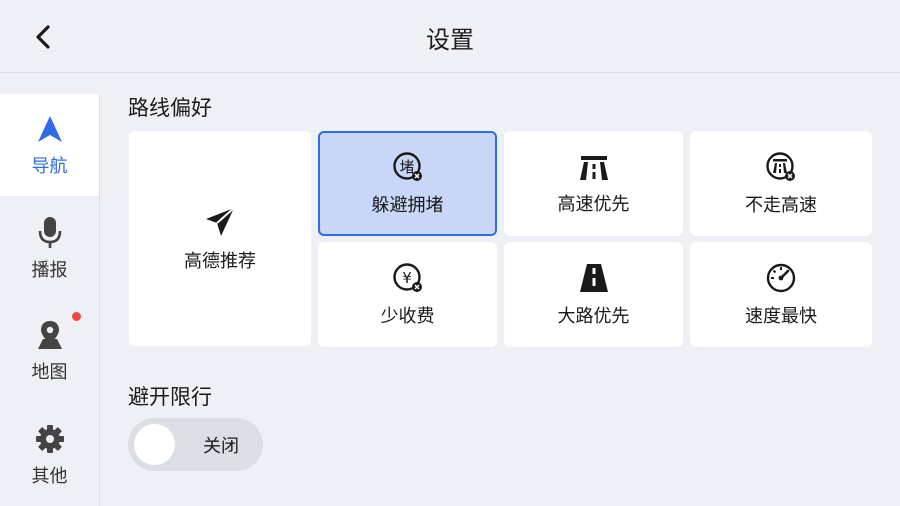 The width and height of the screenshot is (900, 506). What do you see at coordinates (780, 166) in the screenshot?
I see `no-highway-icon` at bounding box center [780, 166].